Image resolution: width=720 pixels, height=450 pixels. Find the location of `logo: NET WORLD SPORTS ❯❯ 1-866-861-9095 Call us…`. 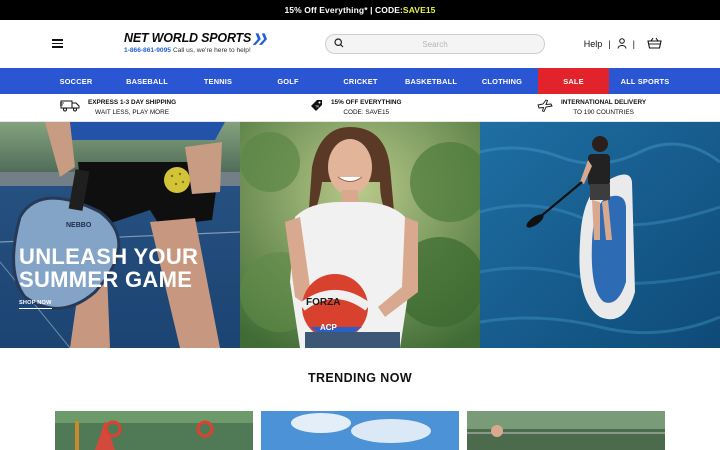

logo: NET WORLD SPORTS ❯❯ 1-866-861-9095 Call us… is located at coordinates (196, 42).